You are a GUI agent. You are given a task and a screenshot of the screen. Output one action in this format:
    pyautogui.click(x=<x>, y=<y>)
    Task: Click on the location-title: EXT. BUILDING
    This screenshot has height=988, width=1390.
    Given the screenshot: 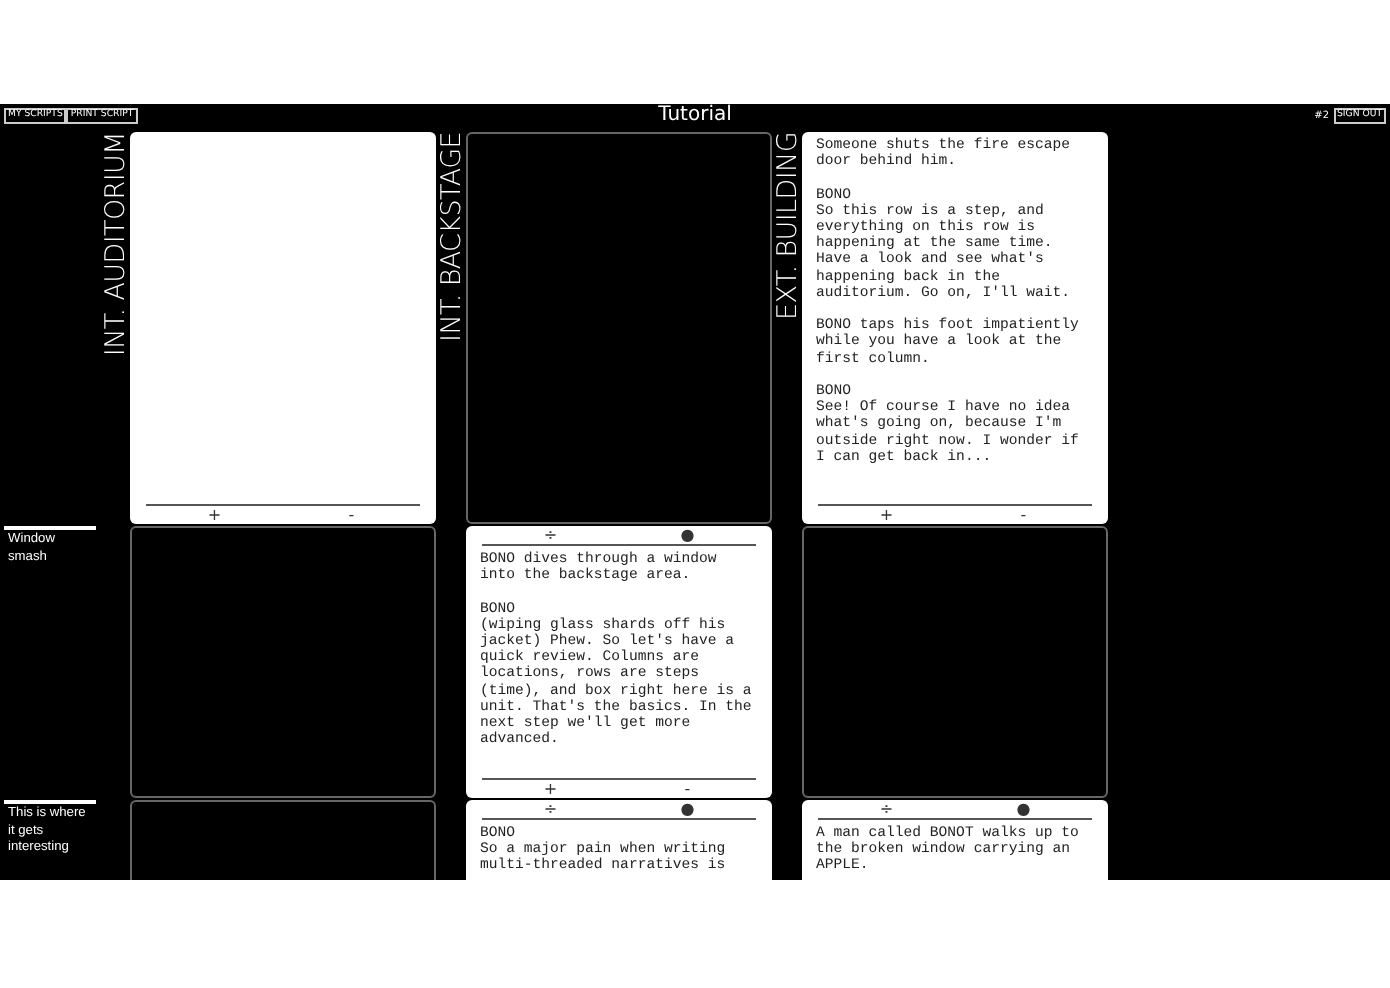 What is the action you would take?
    pyautogui.click(x=787, y=226)
    